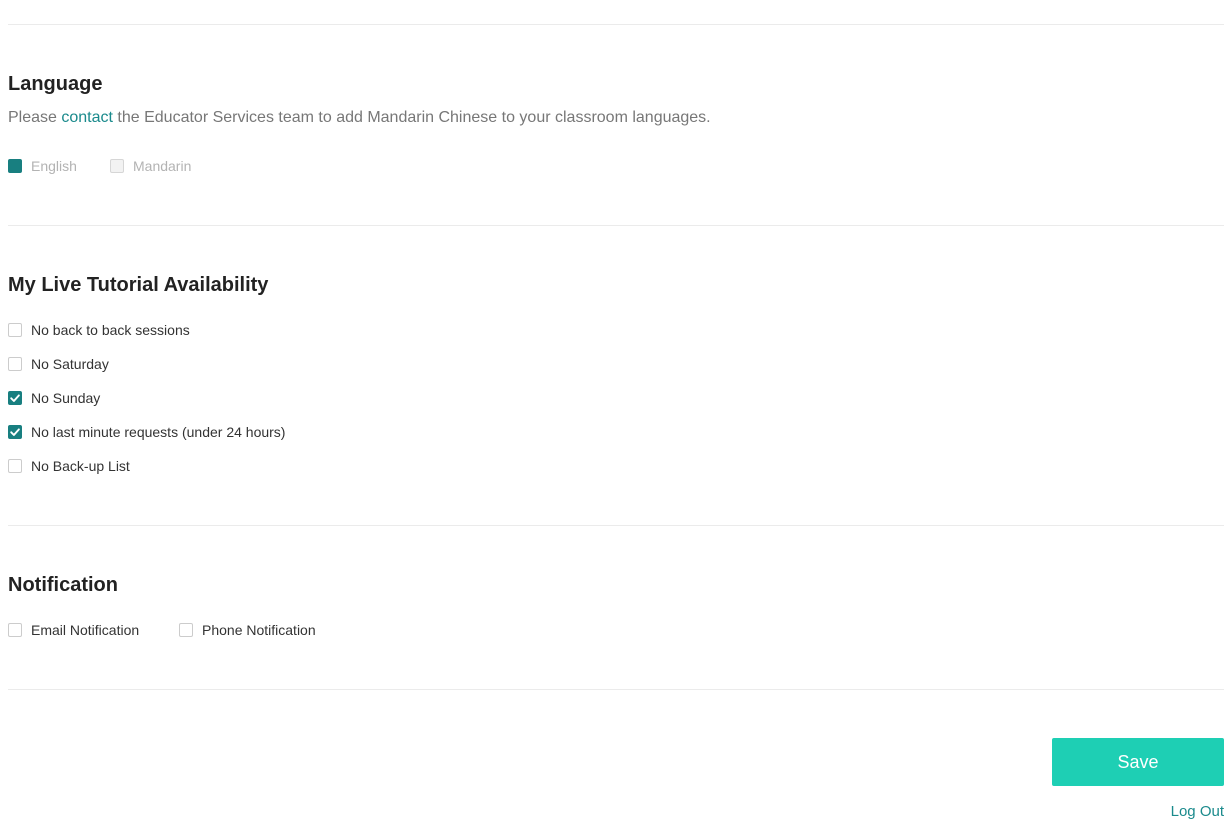 This screenshot has width=1230, height=830. What do you see at coordinates (55, 84) in the screenshot?
I see `language-section-title: Language` at bounding box center [55, 84].